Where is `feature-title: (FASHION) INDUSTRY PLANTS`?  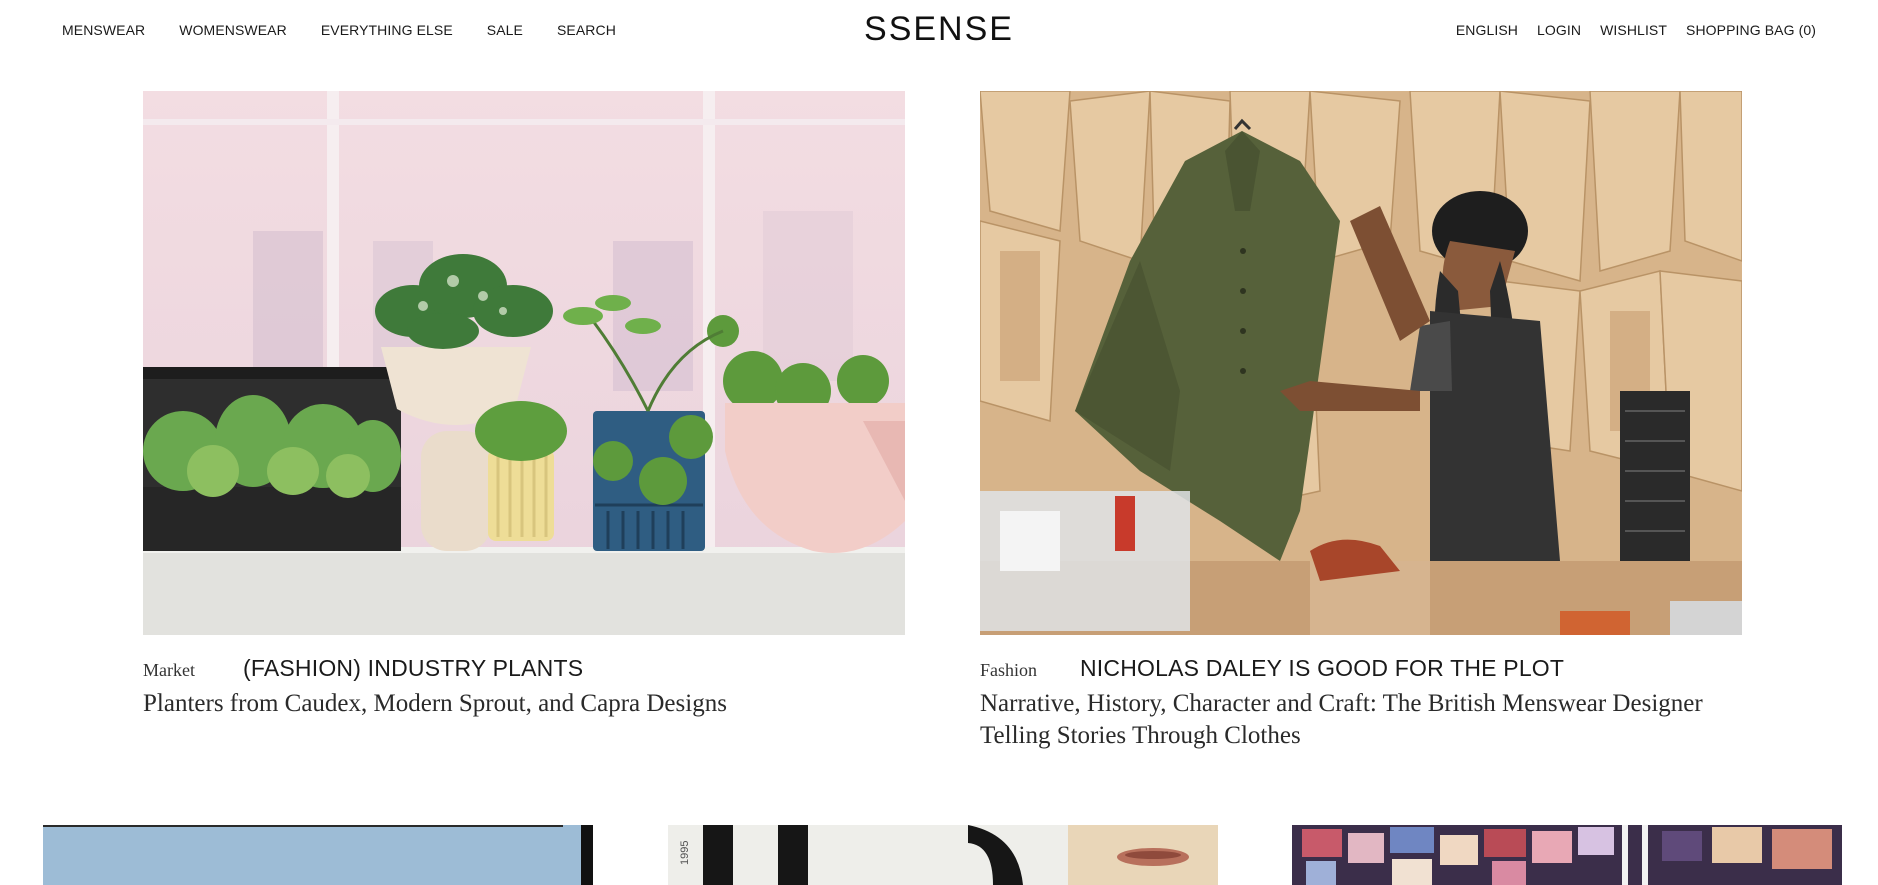
feature-title: (FASHION) INDUSTRY PLANTS is located at coordinates (413, 668).